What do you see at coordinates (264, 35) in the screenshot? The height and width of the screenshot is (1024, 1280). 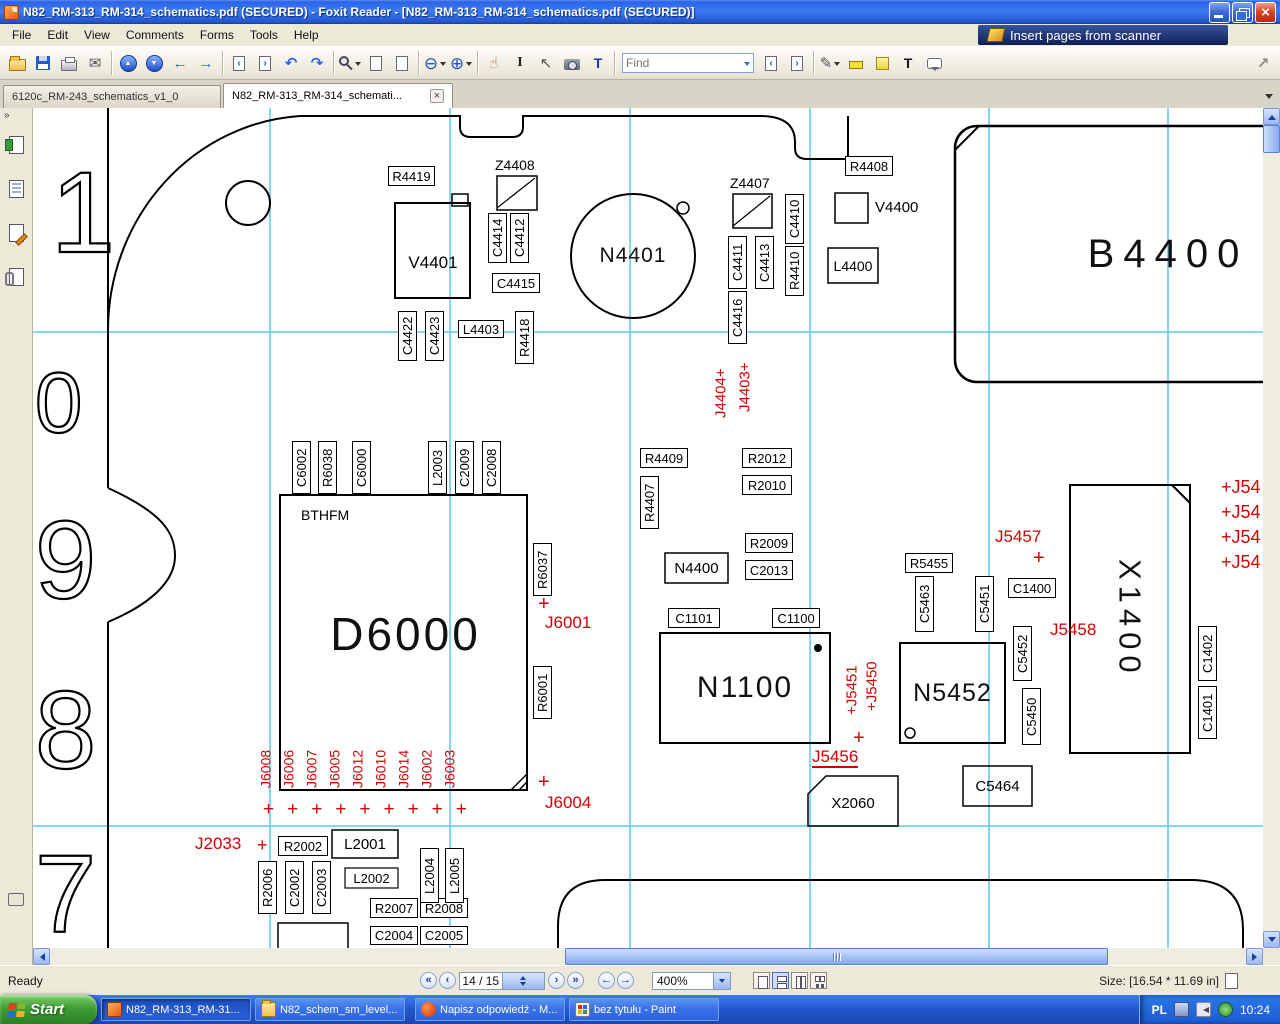 I see `menu-tools: Tools` at bounding box center [264, 35].